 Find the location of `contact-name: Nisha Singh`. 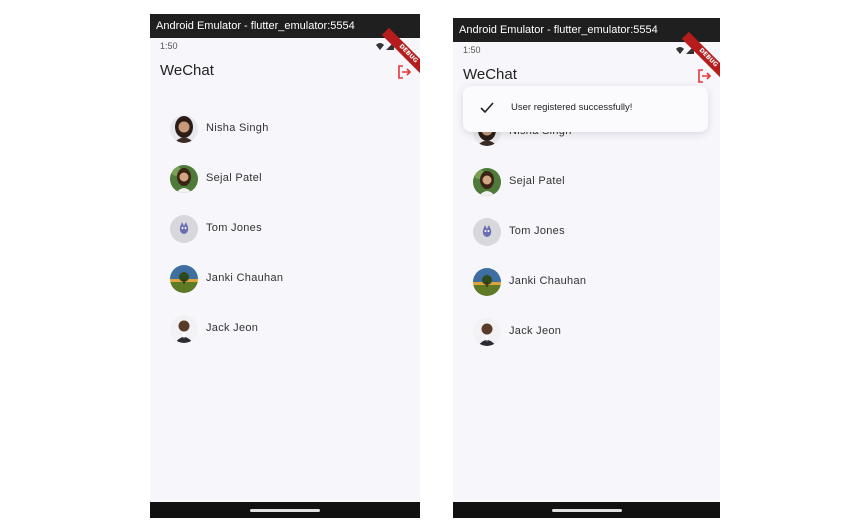

contact-name: Nisha Singh is located at coordinates (237, 128).